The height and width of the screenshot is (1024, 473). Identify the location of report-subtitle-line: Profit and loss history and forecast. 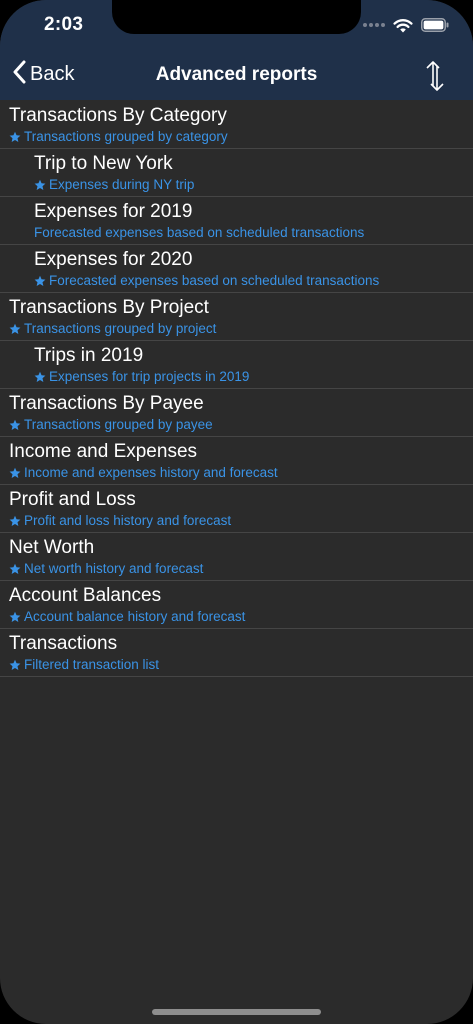
(120, 520).